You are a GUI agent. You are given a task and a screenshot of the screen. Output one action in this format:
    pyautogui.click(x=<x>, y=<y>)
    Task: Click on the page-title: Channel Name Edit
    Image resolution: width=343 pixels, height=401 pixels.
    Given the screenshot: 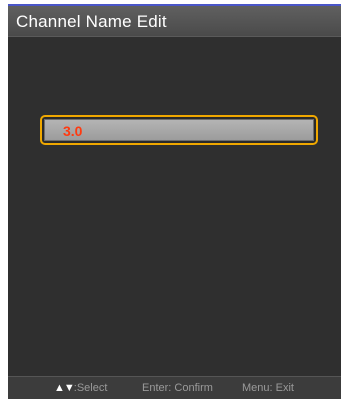 What is the action you would take?
    pyautogui.click(x=91, y=21)
    